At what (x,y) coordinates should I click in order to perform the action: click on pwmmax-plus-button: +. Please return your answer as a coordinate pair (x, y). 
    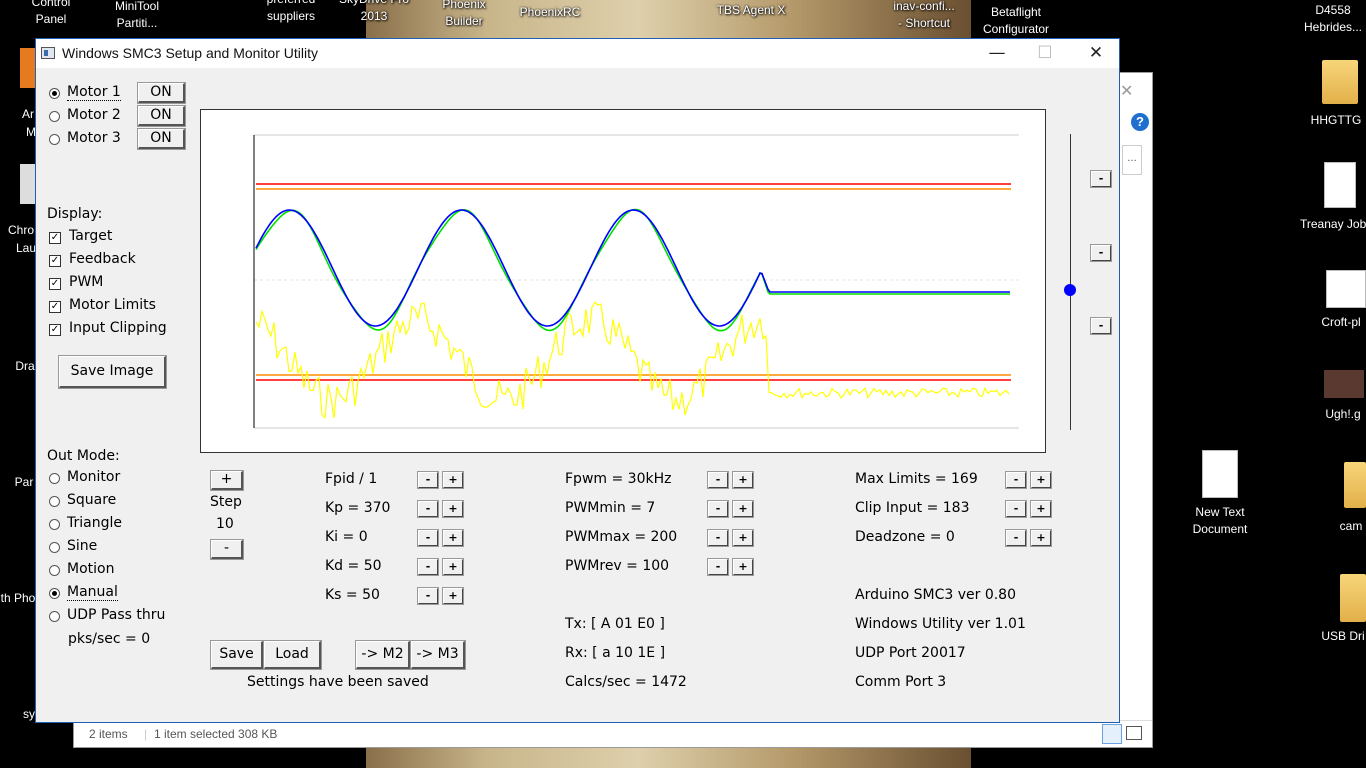
    Looking at the image, I should click on (743, 538).